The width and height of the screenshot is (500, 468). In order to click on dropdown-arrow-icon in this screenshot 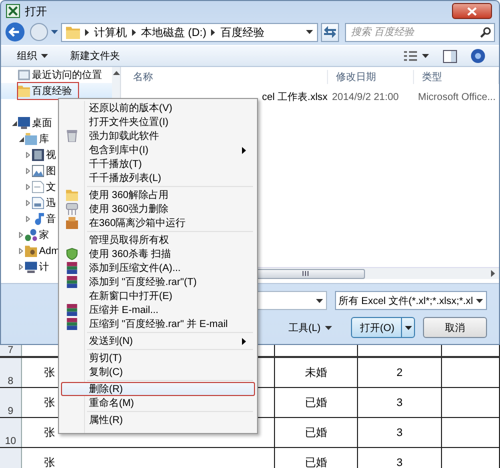, I will do `click(309, 32)`.